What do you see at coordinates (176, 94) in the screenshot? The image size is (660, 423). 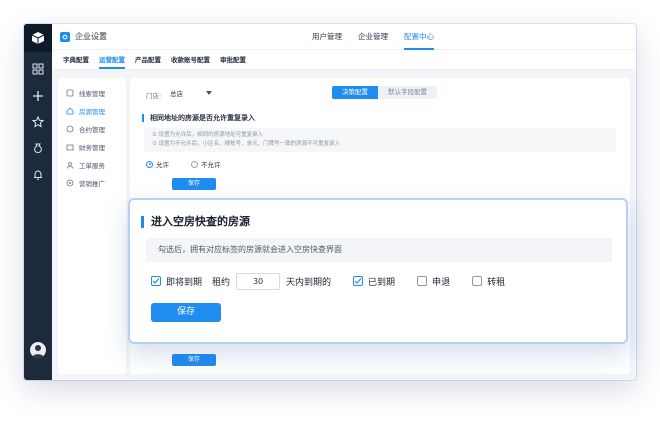 I see `store-select-value: 总店` at bounding box center [176, 94].